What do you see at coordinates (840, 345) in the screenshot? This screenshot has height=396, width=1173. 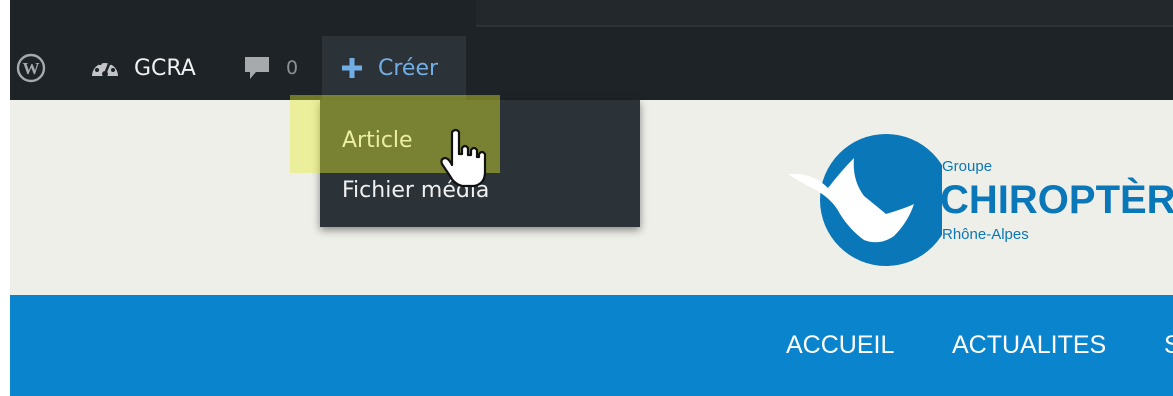 I see `nav-item-accueil: ACCUEIL` at bounding box center [840, 345].